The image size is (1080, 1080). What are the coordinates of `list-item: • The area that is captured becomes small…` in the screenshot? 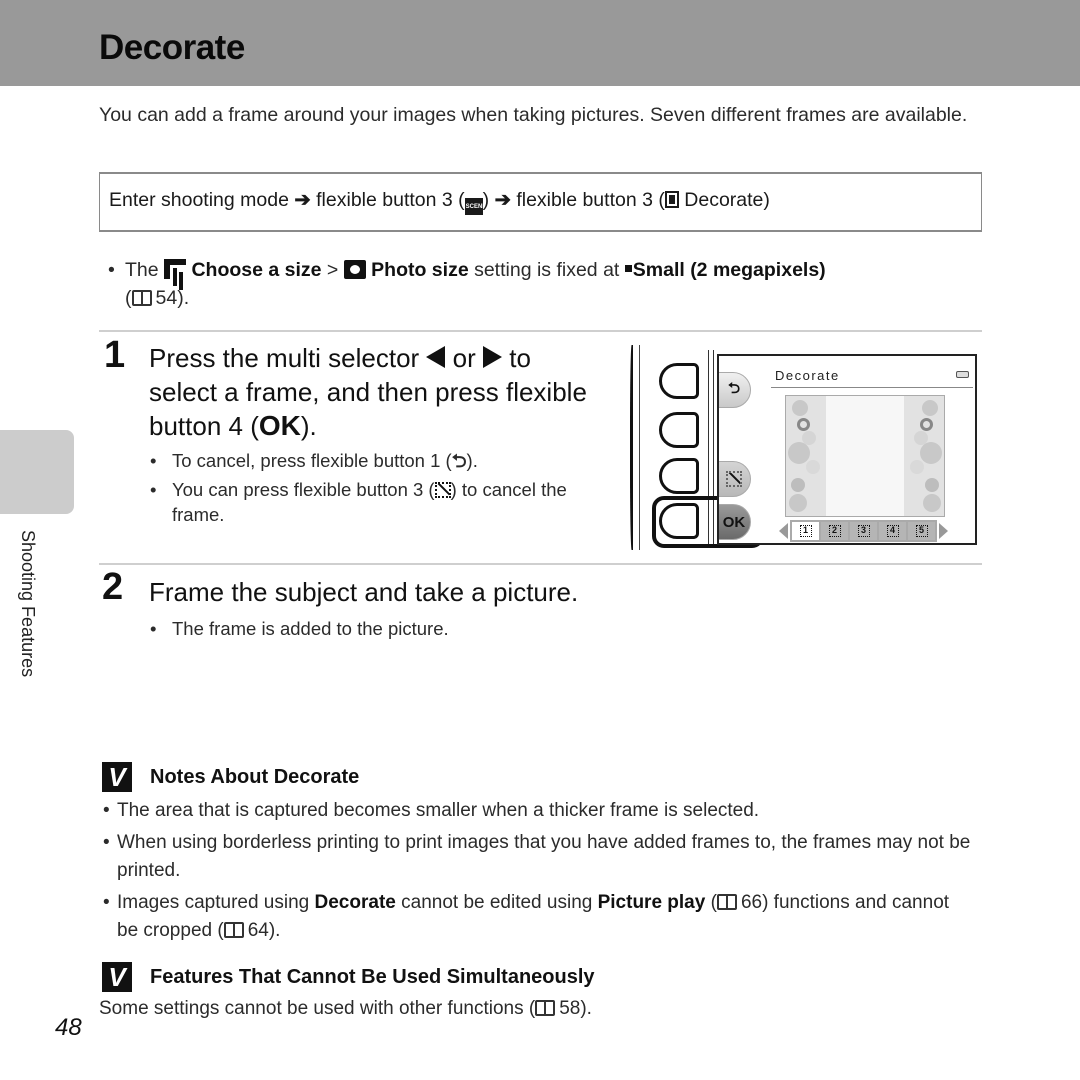 It's located at (431, 810).